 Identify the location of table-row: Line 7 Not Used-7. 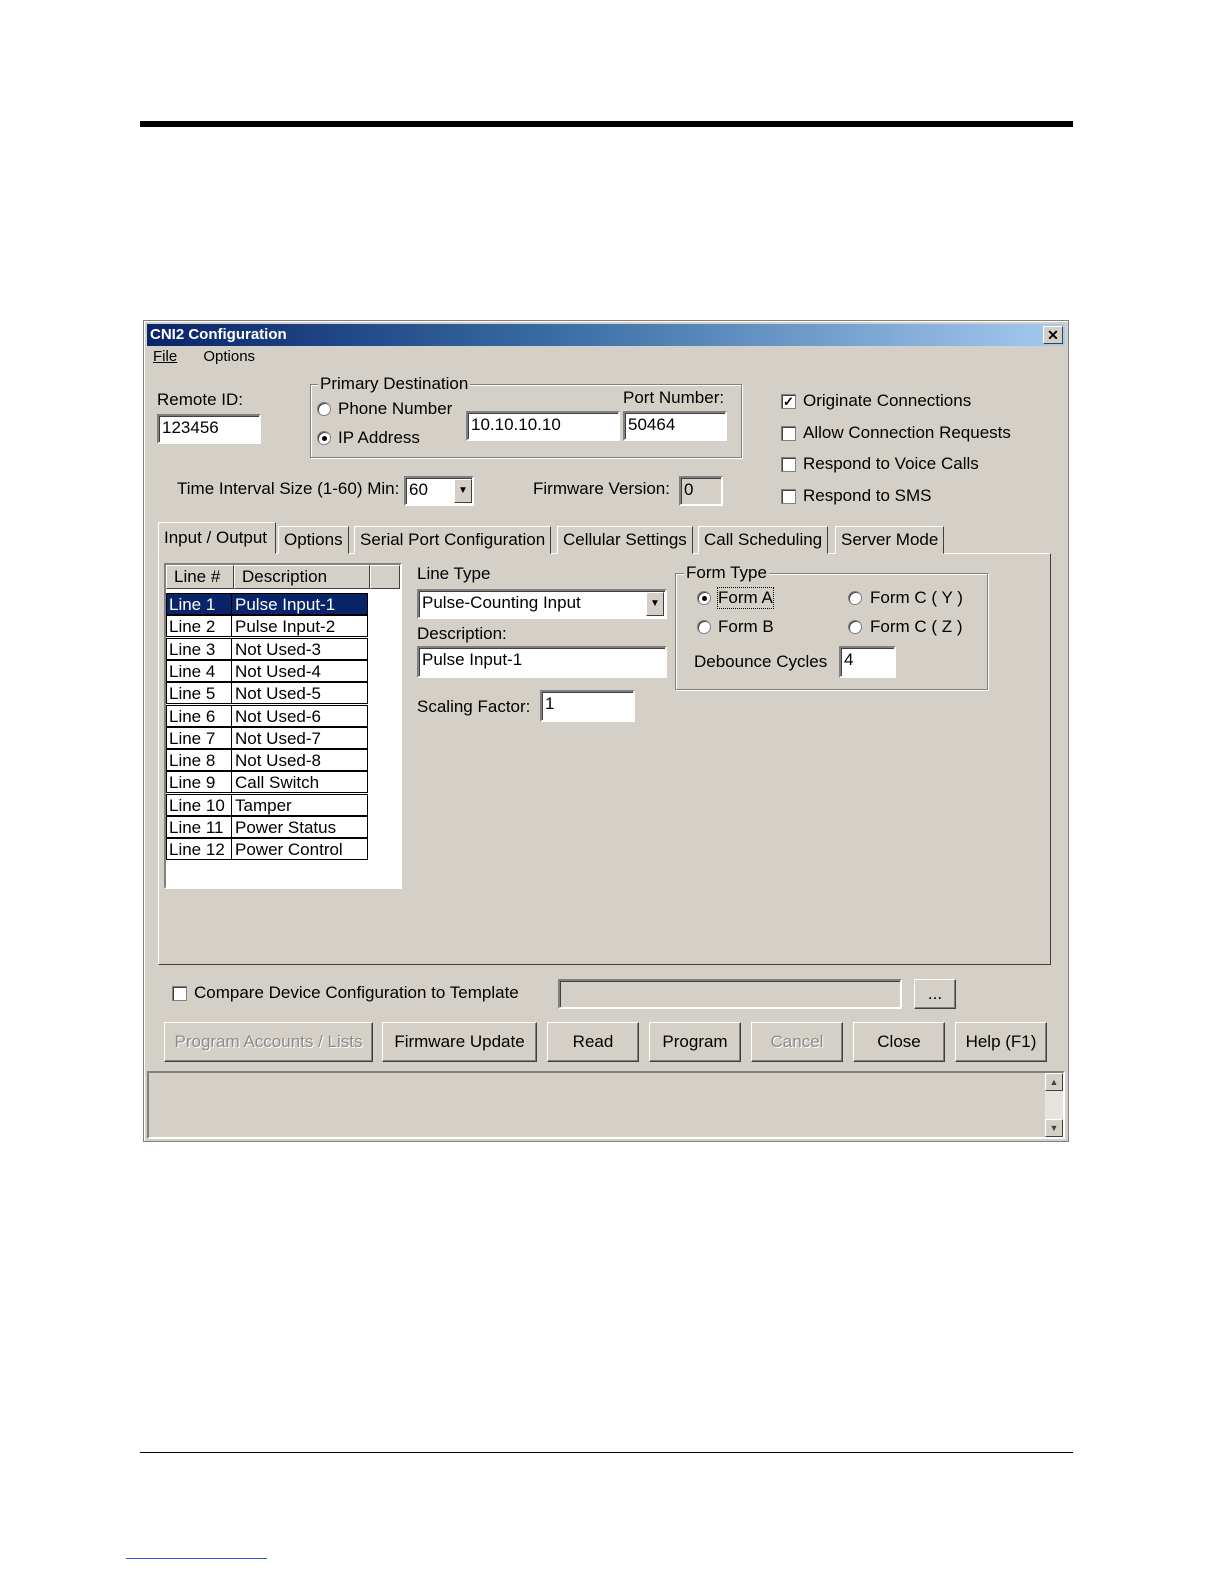
(268, 737).